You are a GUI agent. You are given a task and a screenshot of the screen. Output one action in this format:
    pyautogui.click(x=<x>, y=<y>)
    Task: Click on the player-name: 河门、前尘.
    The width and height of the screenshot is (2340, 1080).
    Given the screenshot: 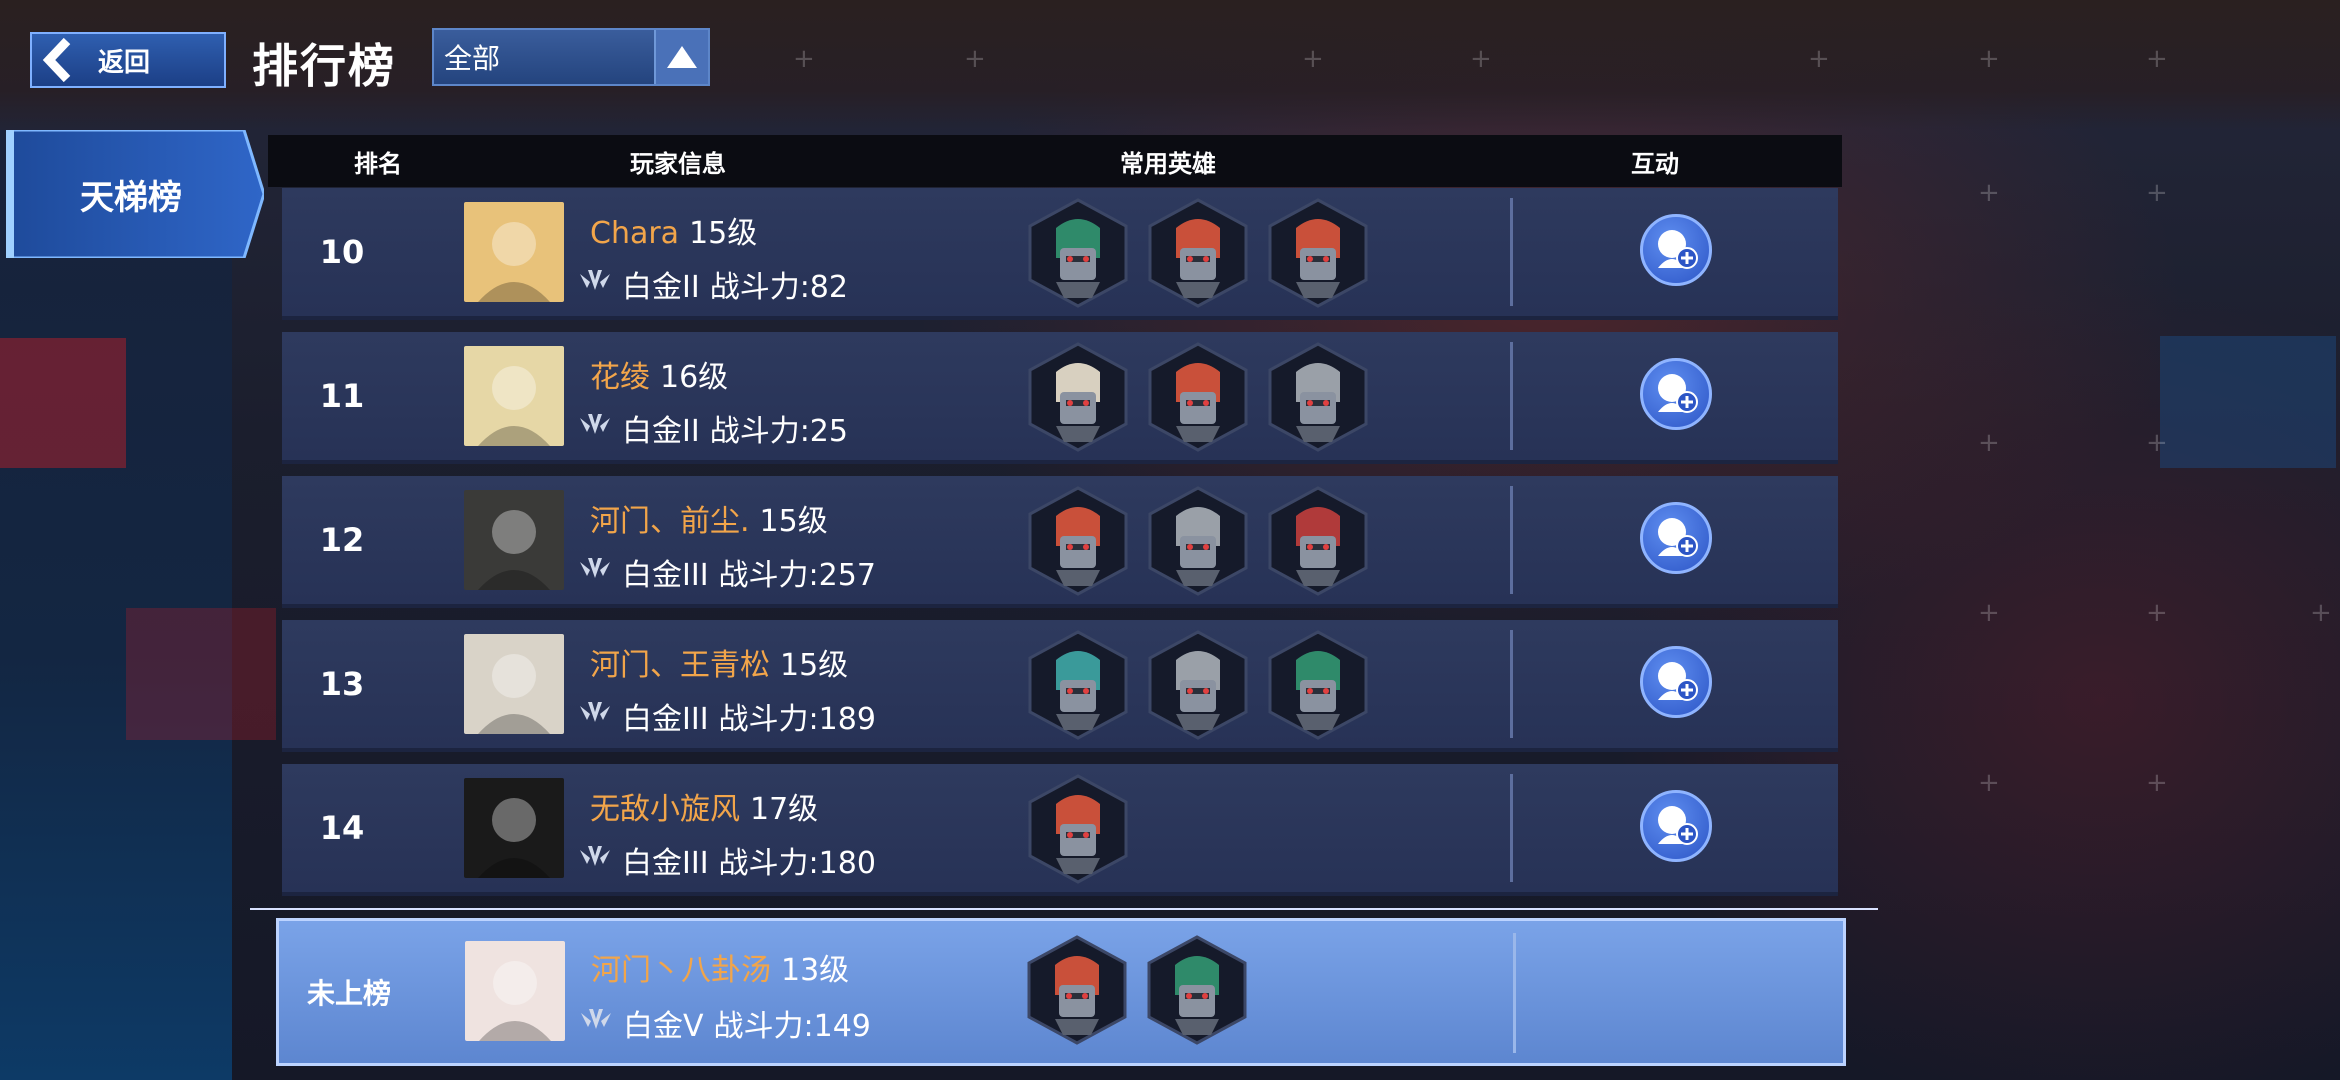 What is the action you would take?
    pyautogui.click(x=670, y=521)
    